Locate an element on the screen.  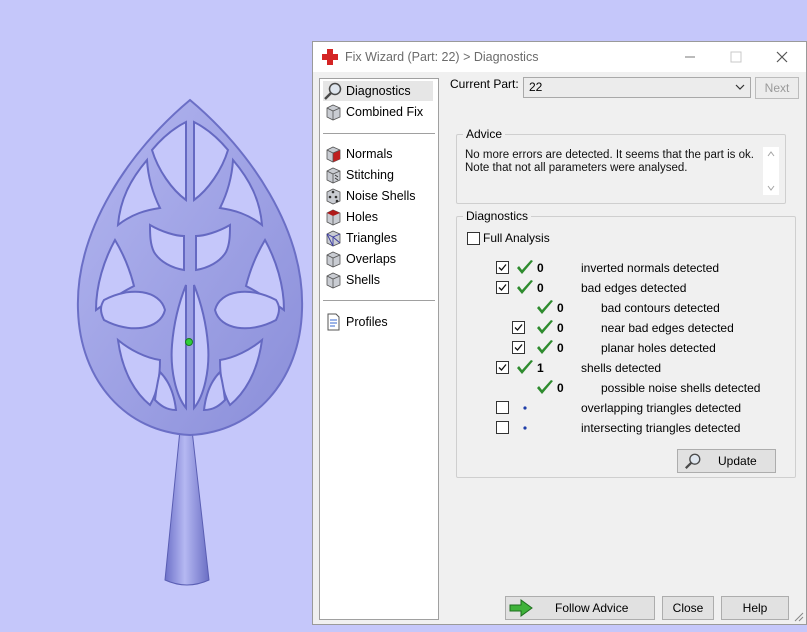
shells-cube-icon is located at coordinates (333, 280).